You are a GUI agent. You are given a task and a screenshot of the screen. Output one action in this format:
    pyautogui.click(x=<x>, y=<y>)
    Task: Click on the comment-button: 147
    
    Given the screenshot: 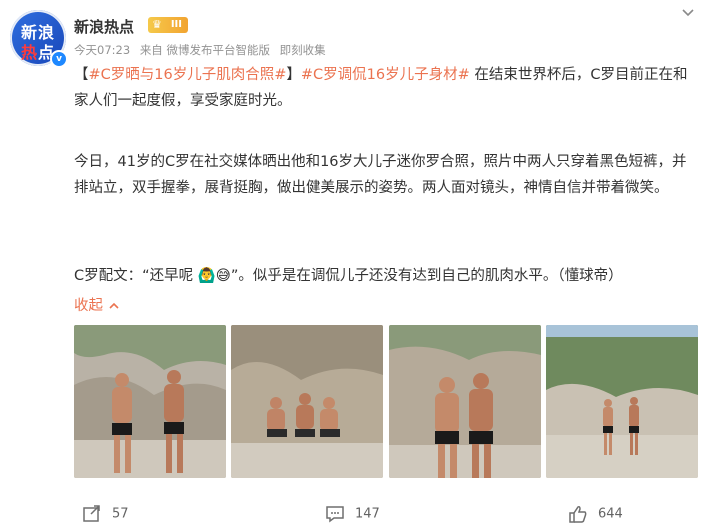 What is the action you would take?
    pyautogui.click(x=352, y=514)
    